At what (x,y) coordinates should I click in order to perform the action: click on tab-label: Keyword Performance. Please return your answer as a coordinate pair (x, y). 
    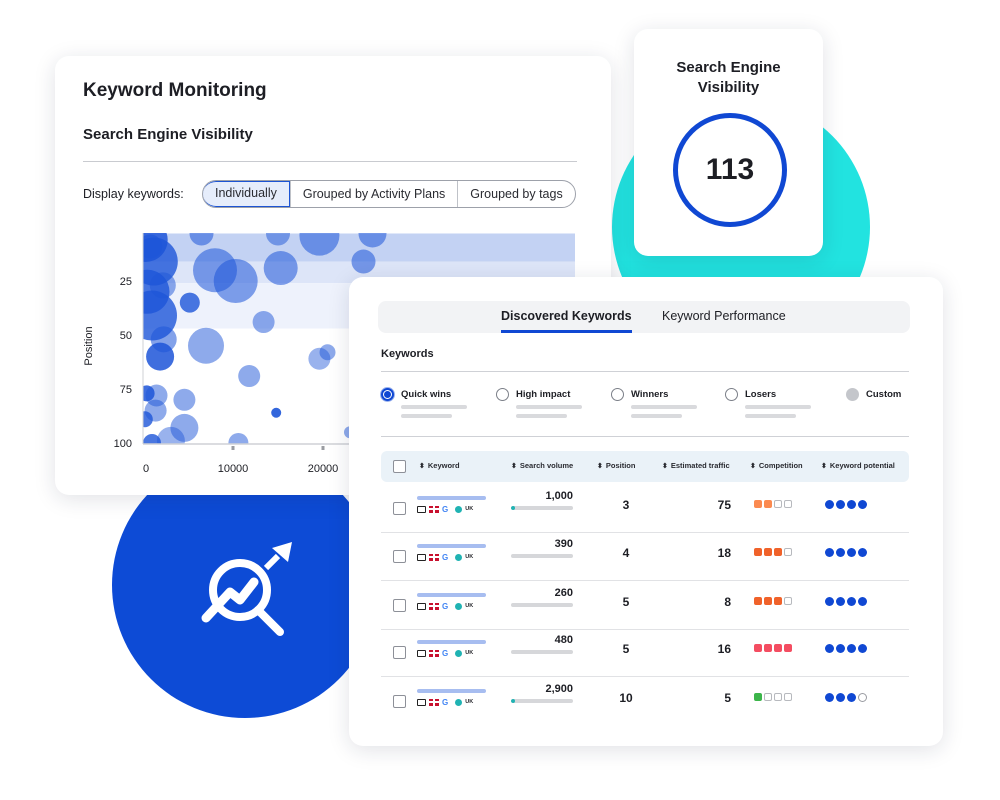
    Looking at the image, I should click on (724, 316).